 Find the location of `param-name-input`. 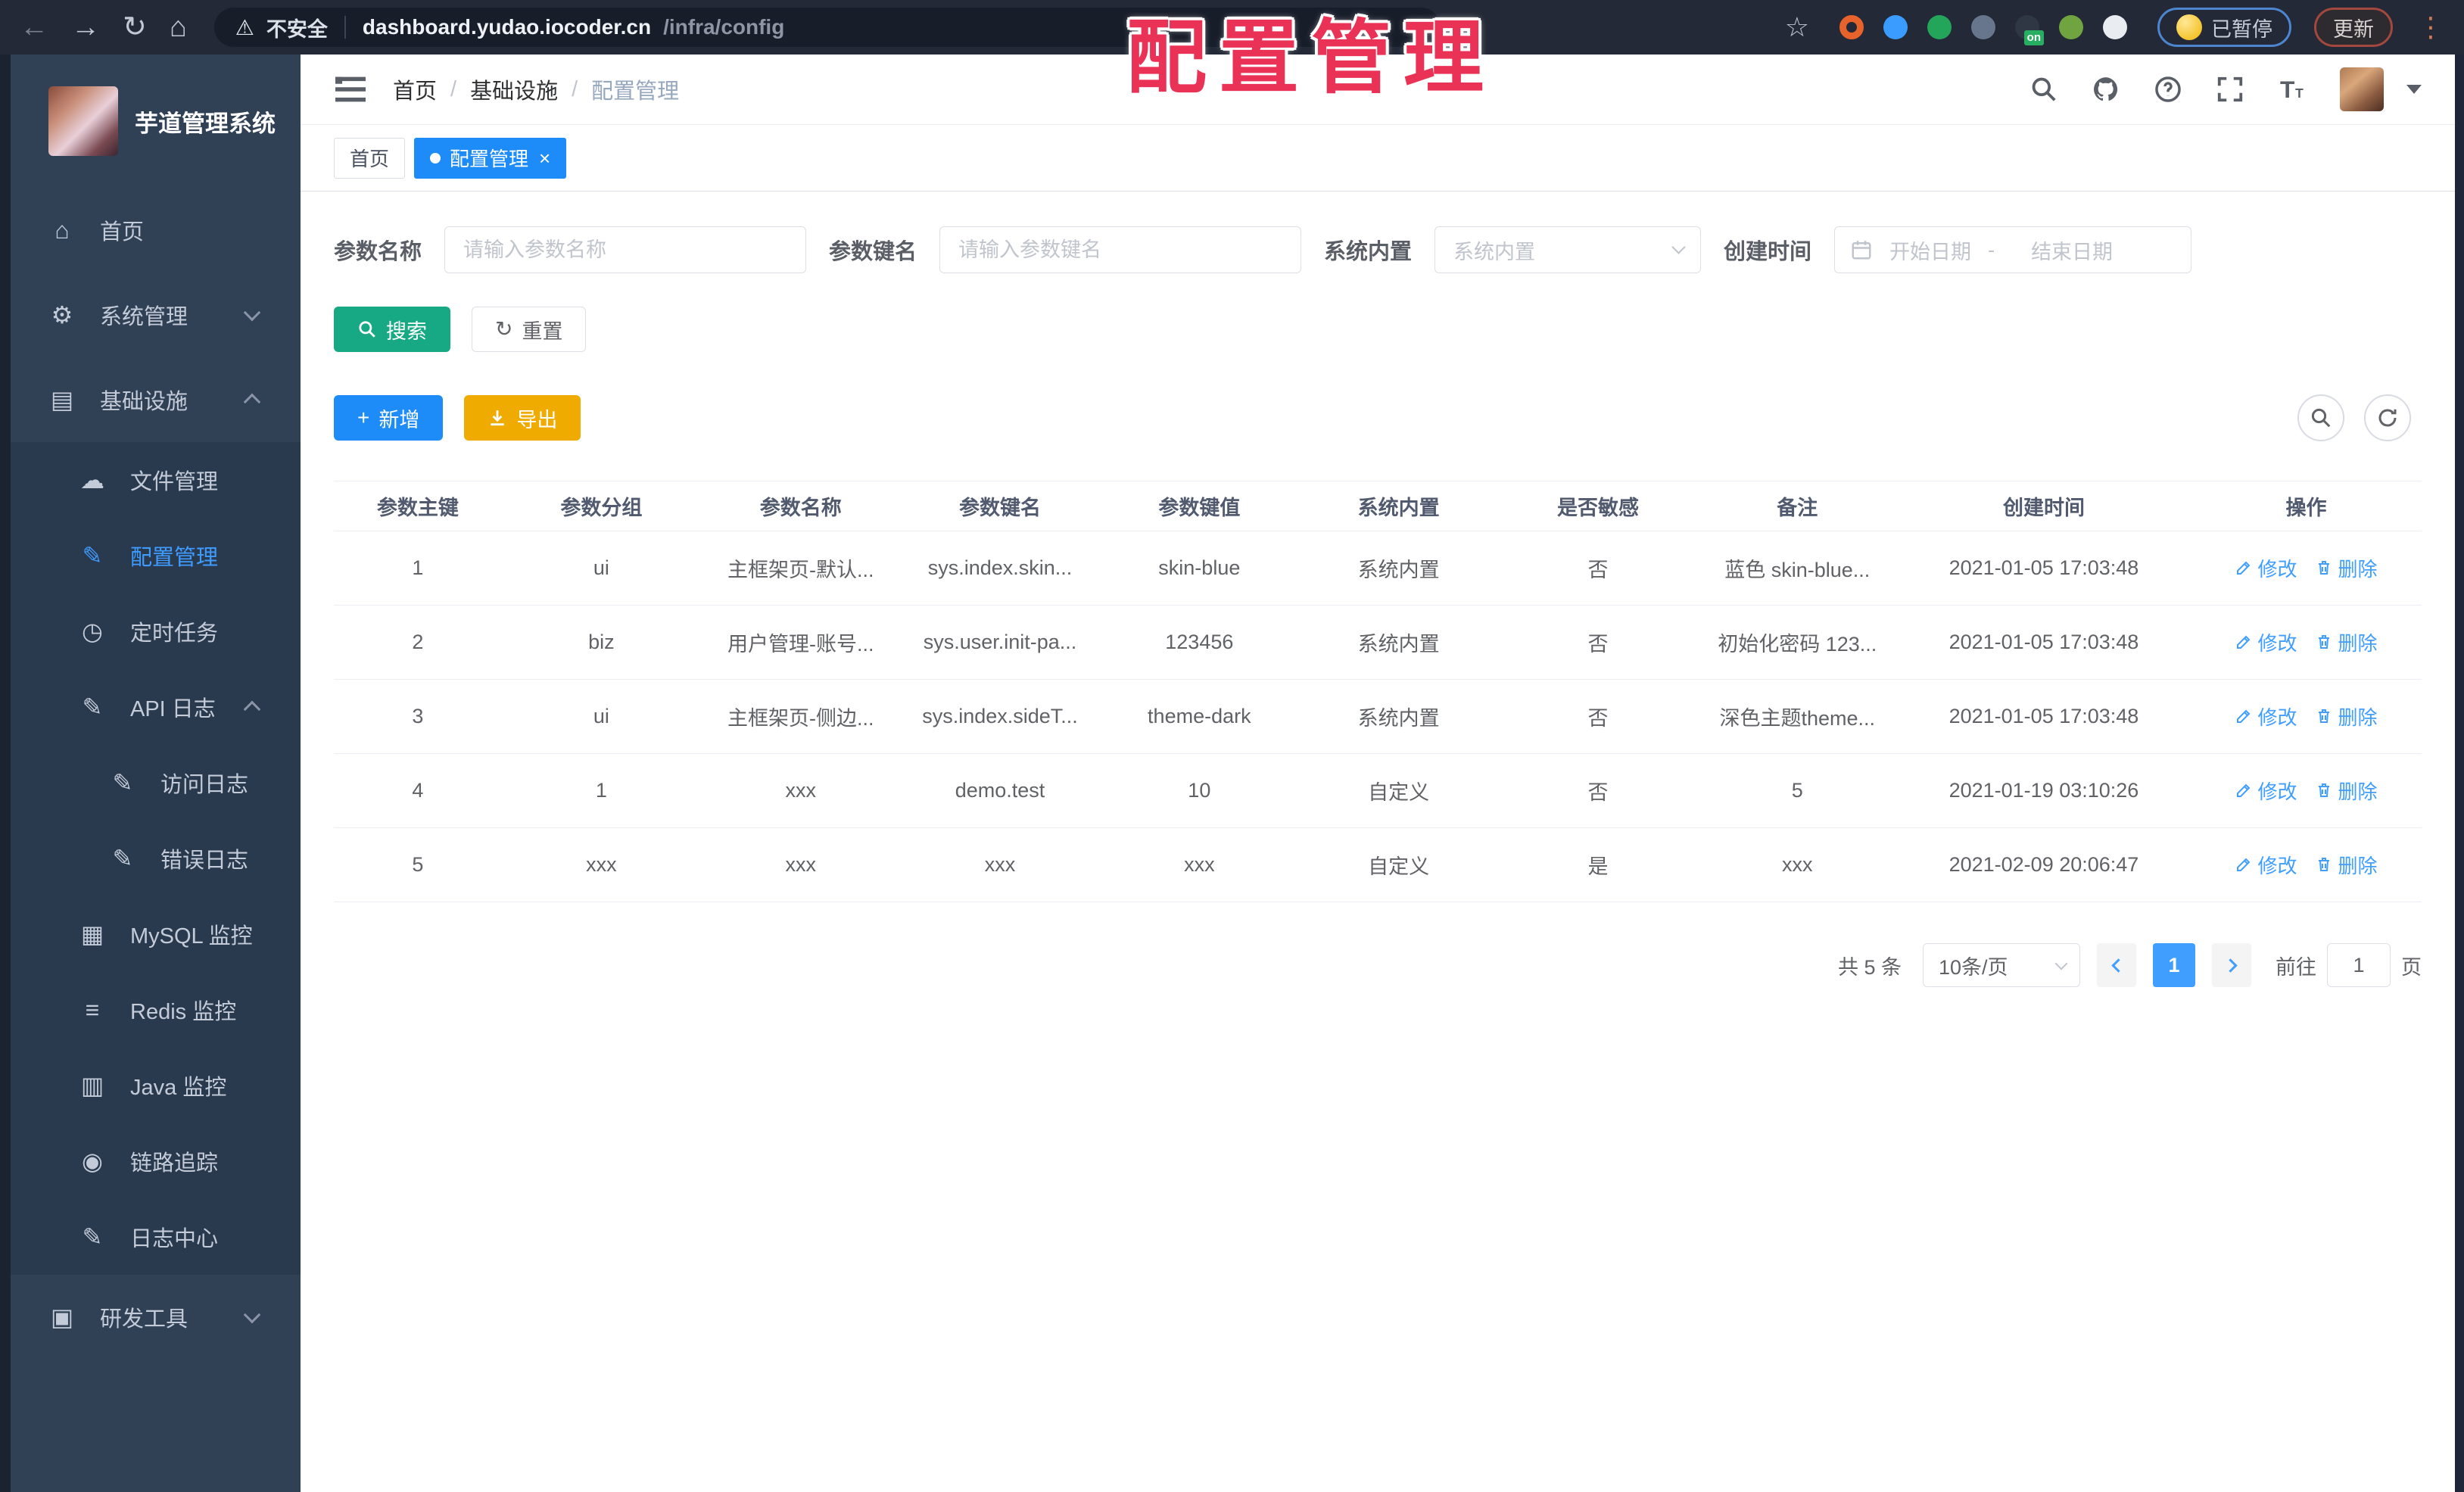

param-name-input is located at coordinates (625, 249).